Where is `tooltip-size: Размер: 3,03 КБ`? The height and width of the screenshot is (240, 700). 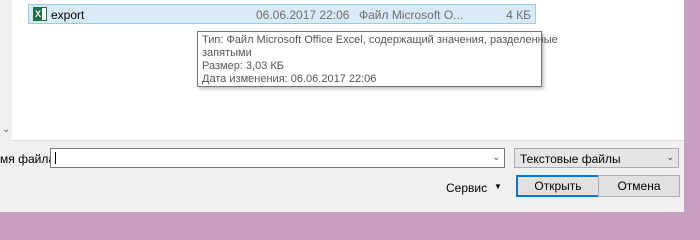 tooltip-size: Размер: 3,03 КБ is located at coordinates (243, 66).